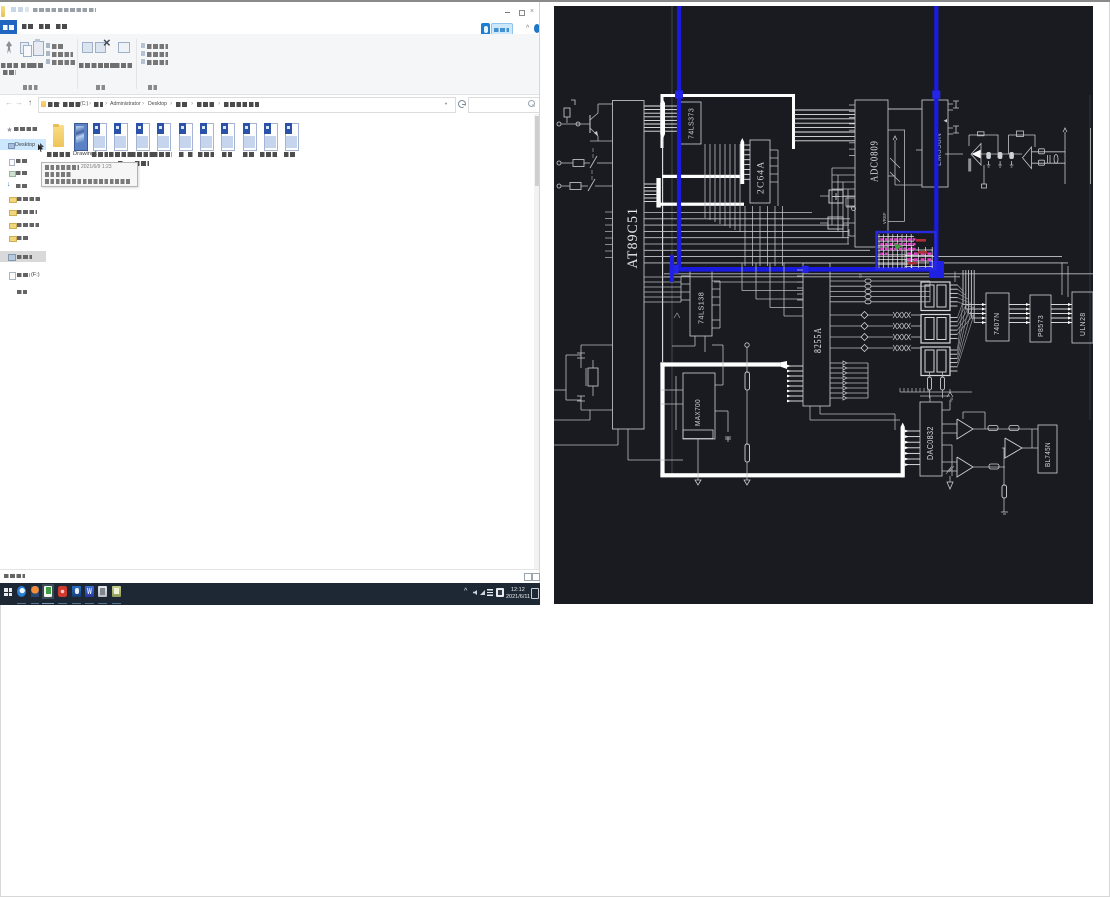 This screenshot has height=897, width=1110. What do you see at coordinates (860, 275) in the screenshot?
I see `svg-text: SW` at bounding box center [860, 275].